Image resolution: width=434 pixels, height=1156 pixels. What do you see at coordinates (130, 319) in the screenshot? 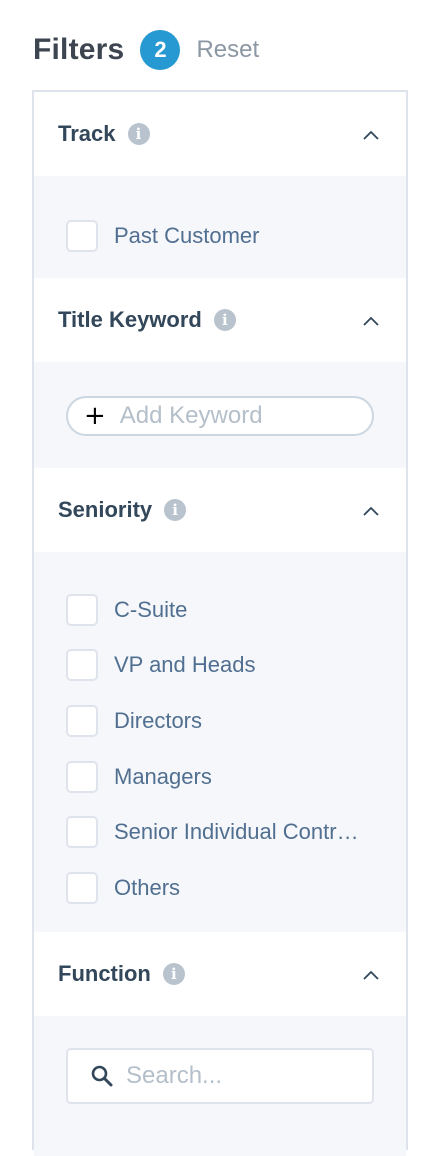
I see `section-label-title-keyword: Title Keyword` at bounding box center [130, 319].